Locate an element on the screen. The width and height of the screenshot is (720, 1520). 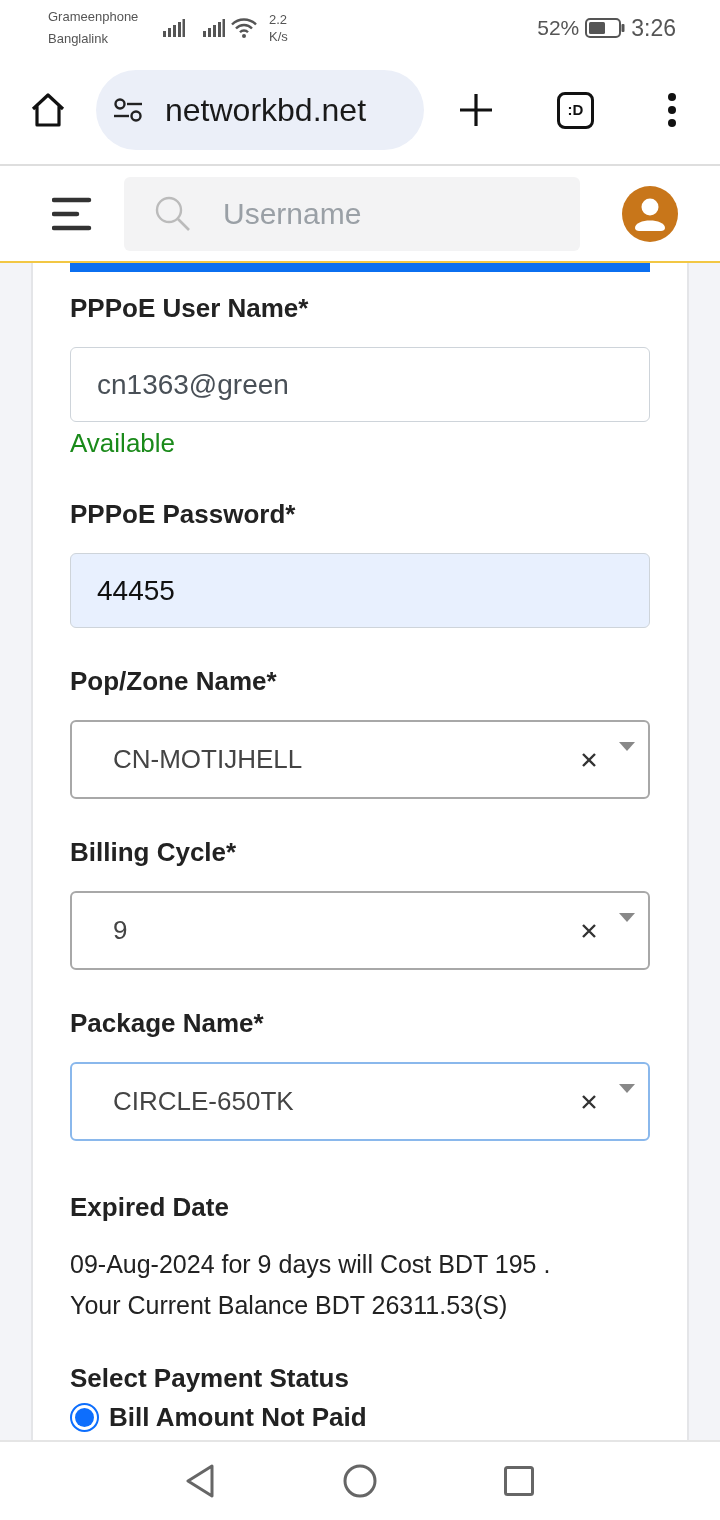
text-input: 44455 is located at coordinates (360, 590).